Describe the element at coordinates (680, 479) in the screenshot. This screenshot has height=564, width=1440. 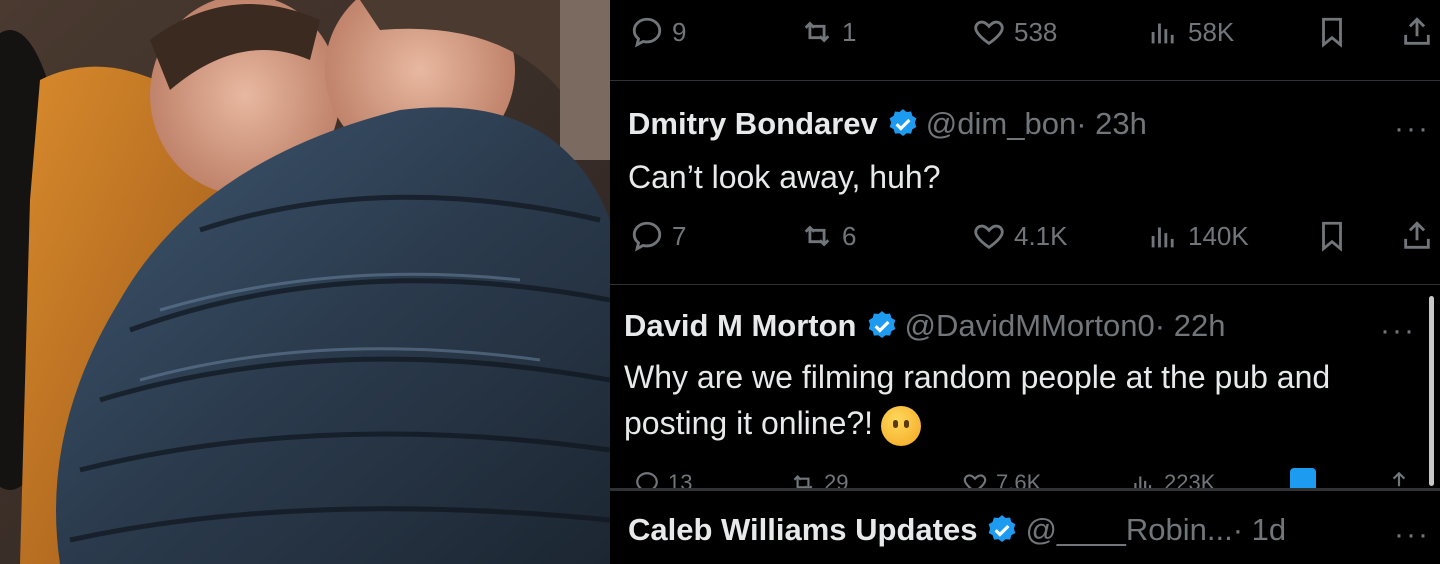
I see `reply-count: 13` at that location.